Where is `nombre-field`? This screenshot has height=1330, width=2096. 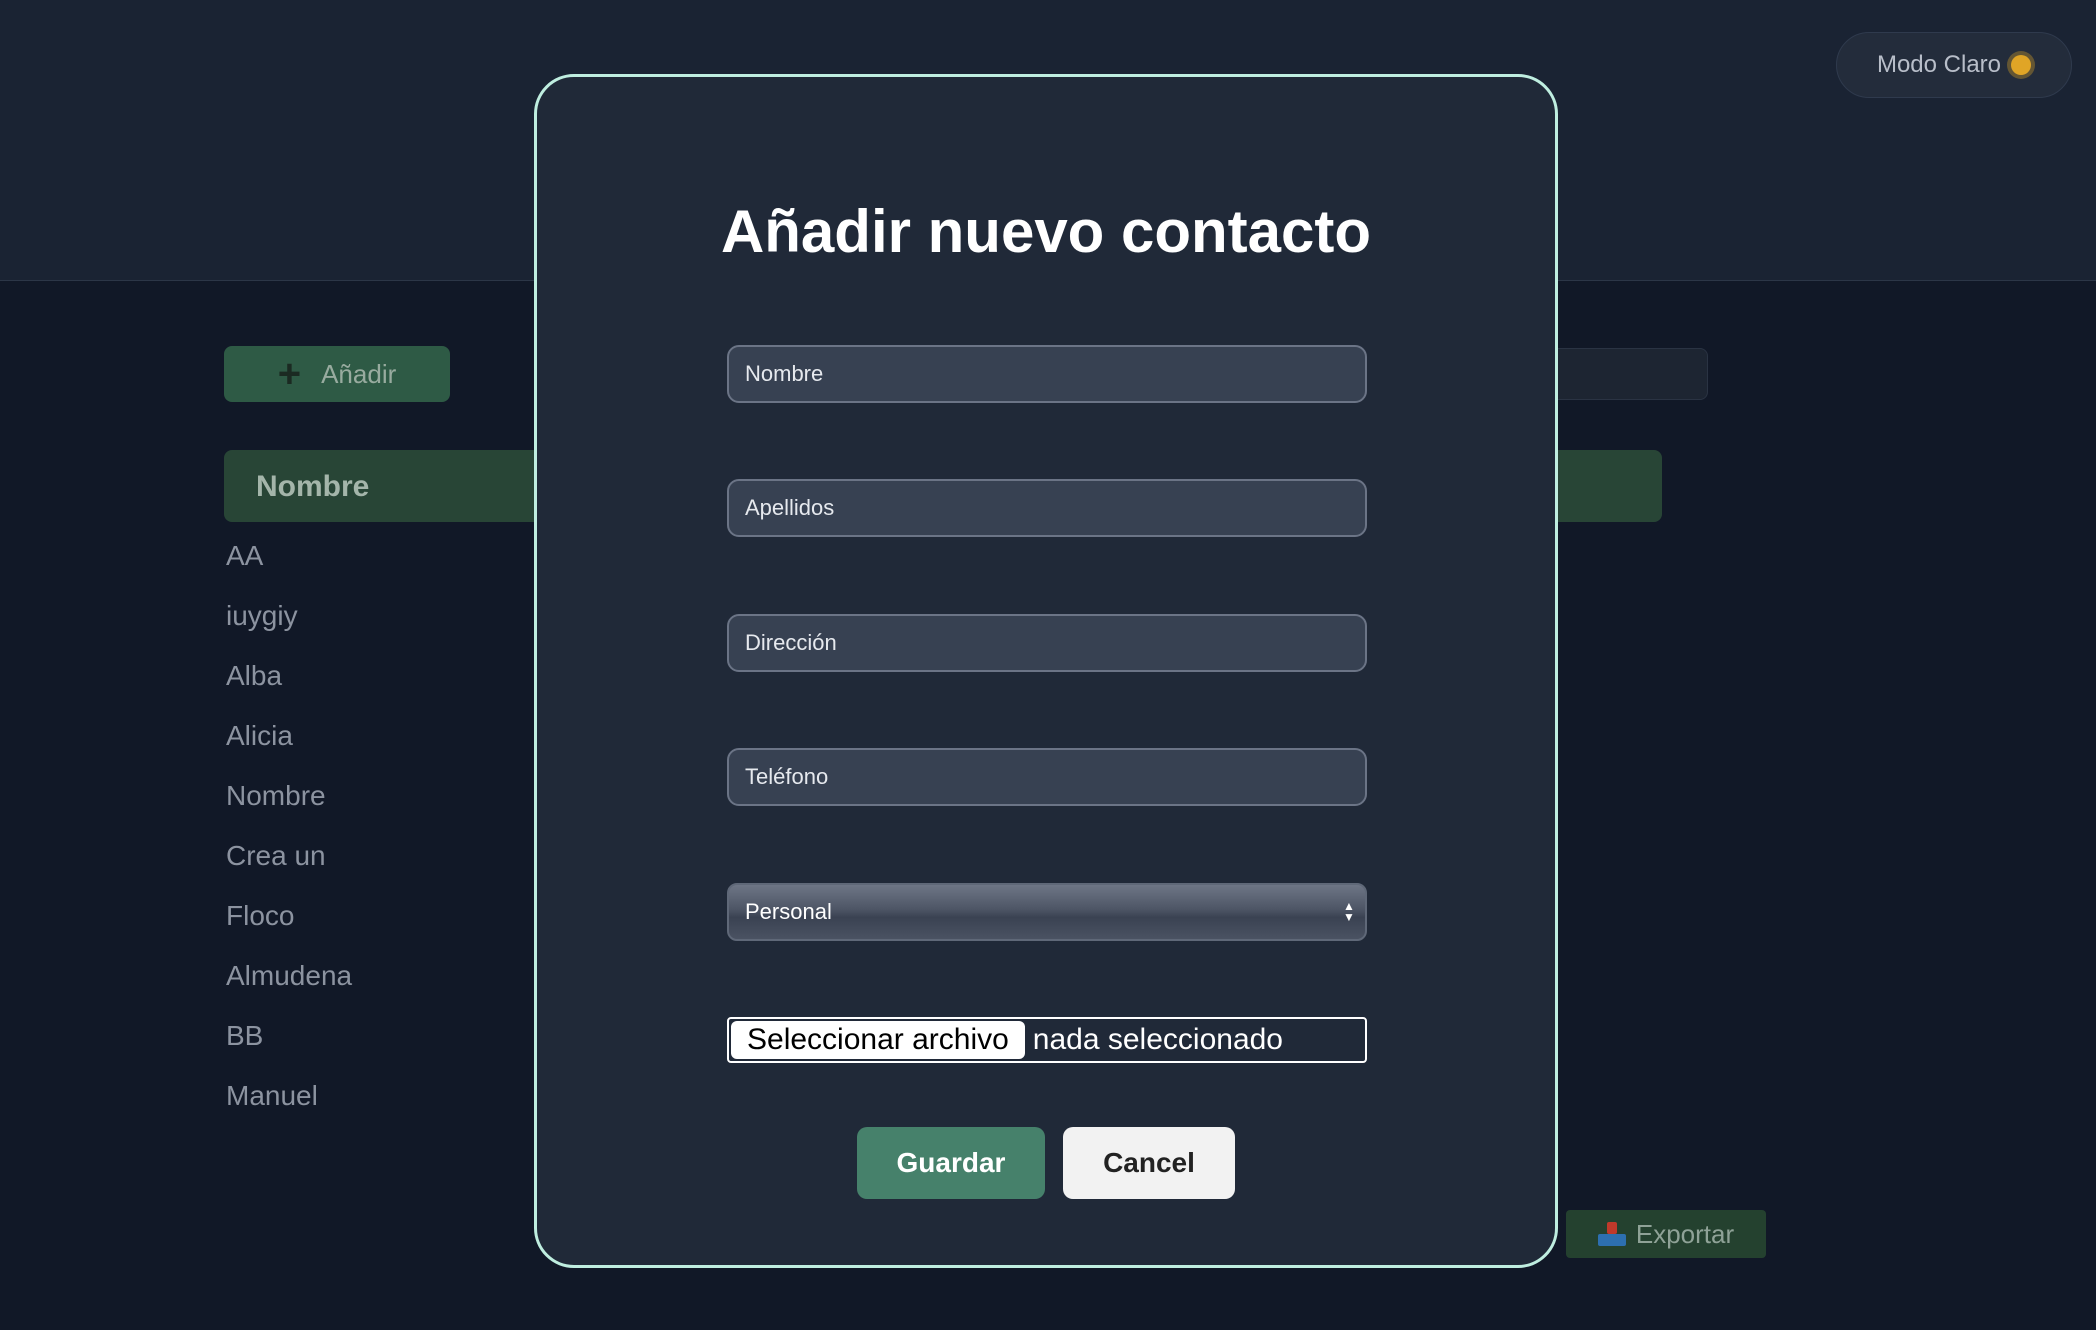
nombre-field is located at coordinates (1047, 374).